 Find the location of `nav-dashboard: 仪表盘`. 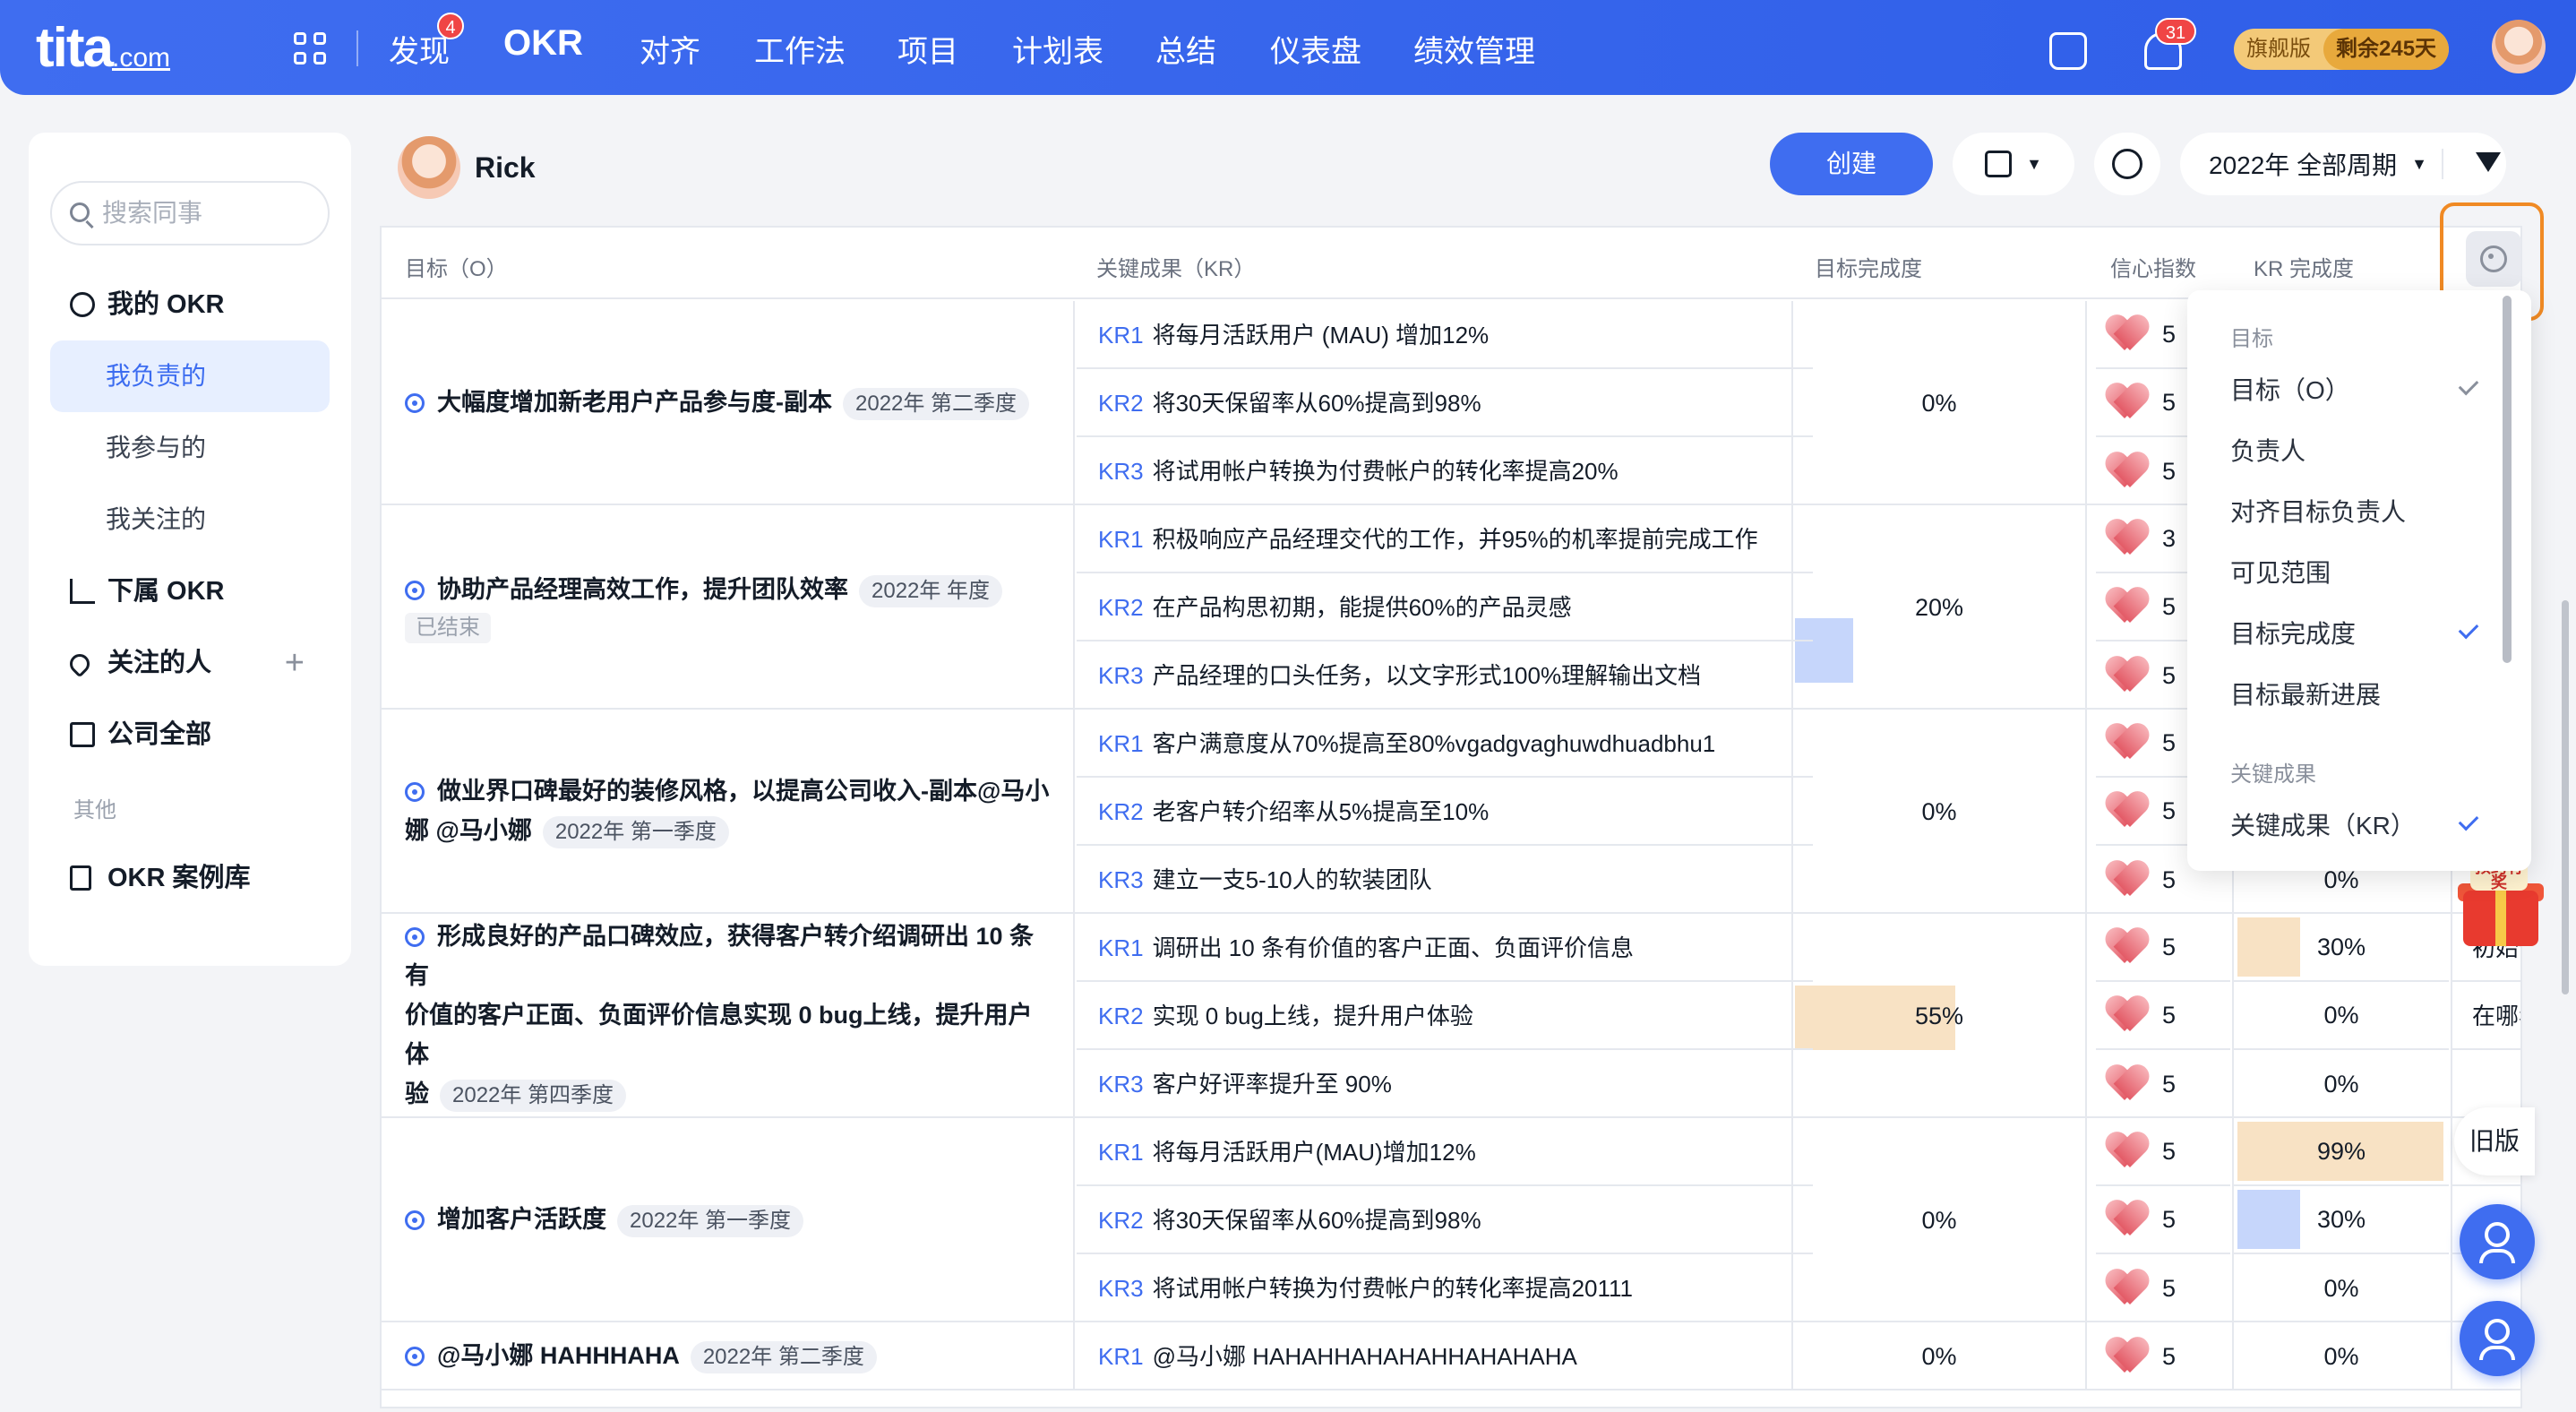

nav-dashboard: 仪表盘 is located at coordinates (1315, 49).